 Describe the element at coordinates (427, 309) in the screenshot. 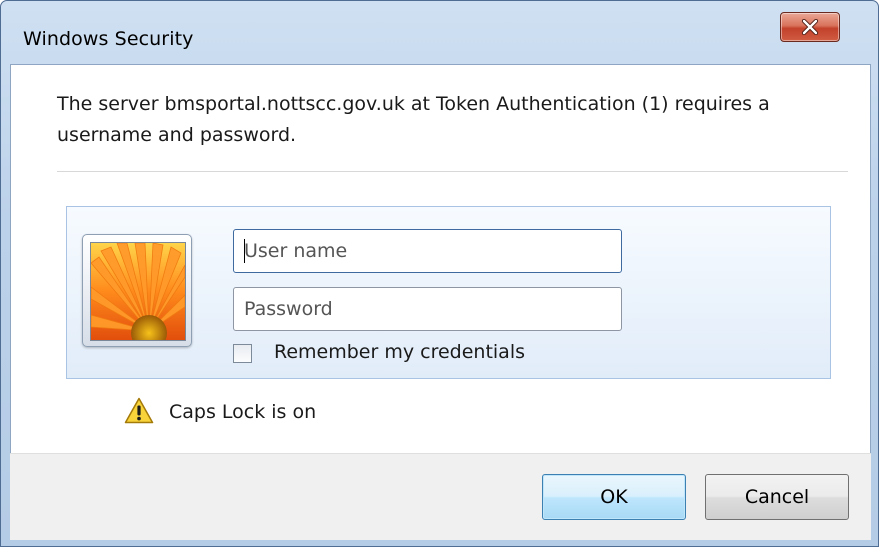

I see `password-field` at that location.